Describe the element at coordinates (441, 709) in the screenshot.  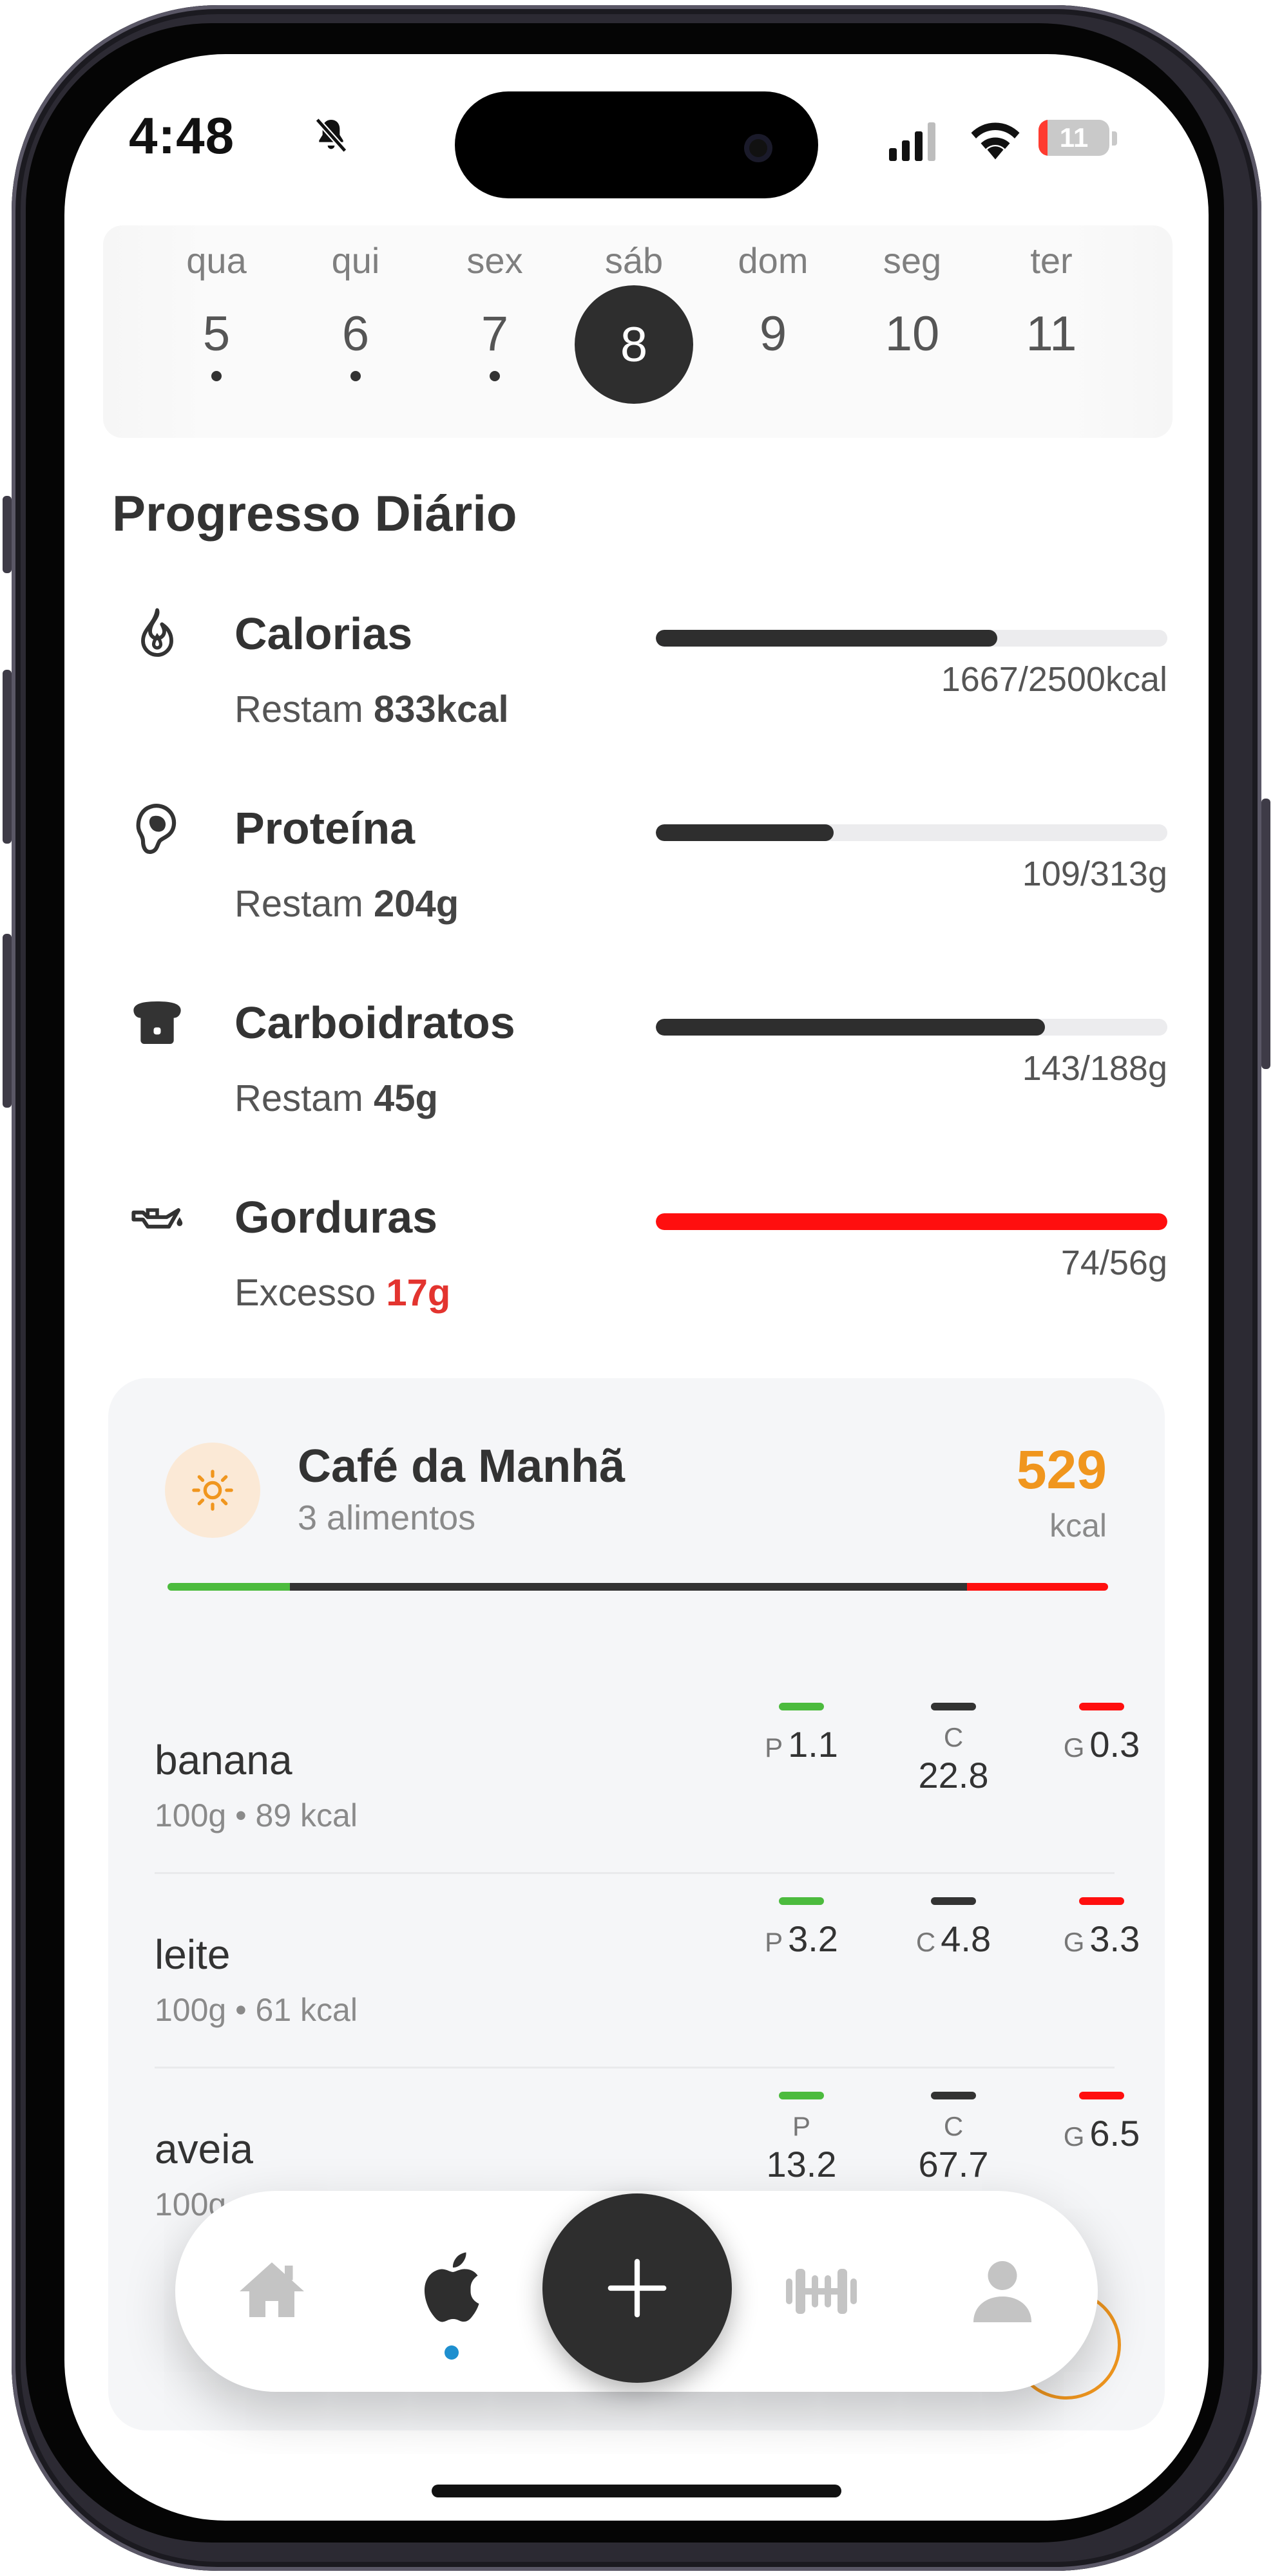
I see `macro-remaining-value: 833kcal` at that location.